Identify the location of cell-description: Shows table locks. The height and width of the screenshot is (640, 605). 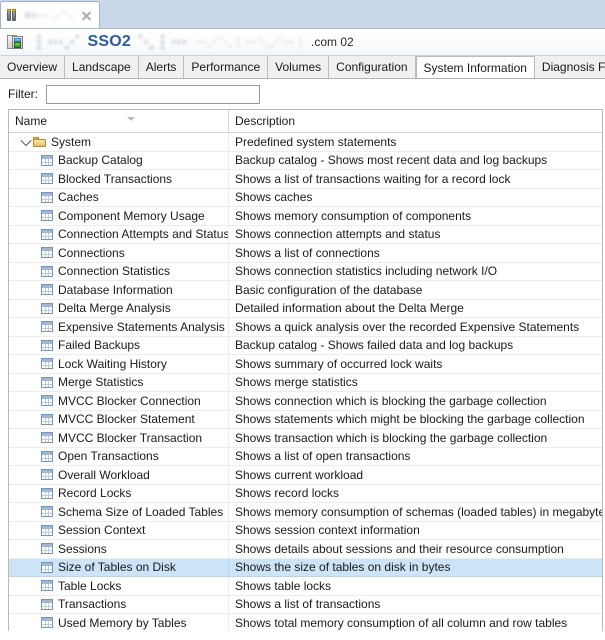
(283, 585).